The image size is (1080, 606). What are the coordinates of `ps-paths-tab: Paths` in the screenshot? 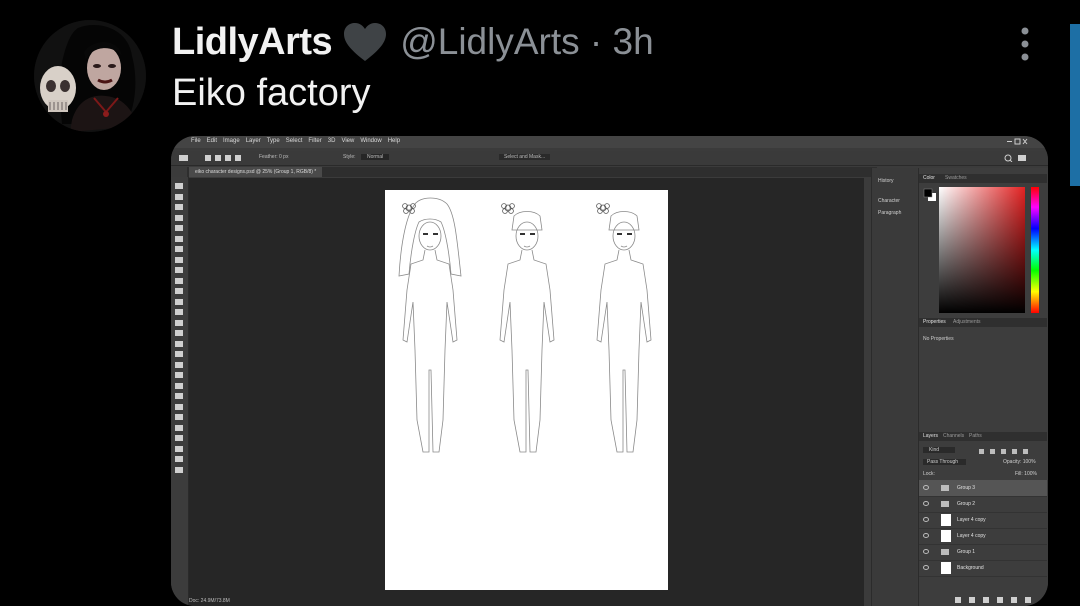 It's located at (975, 436).